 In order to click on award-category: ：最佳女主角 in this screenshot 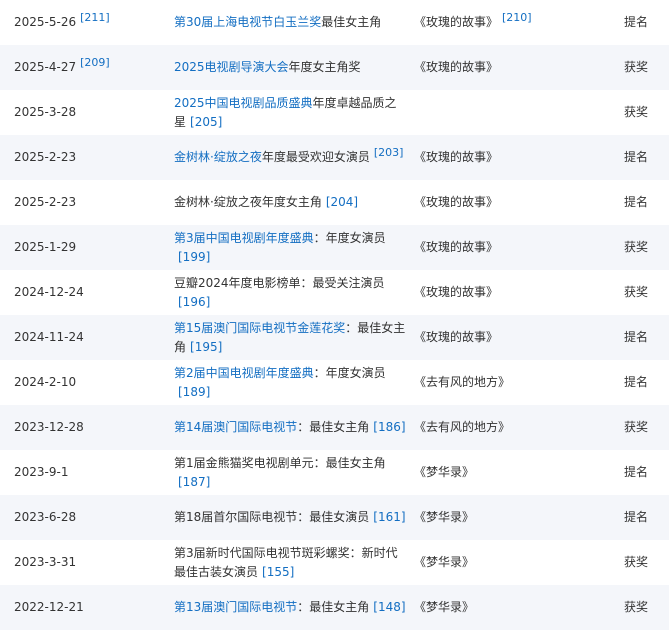, I will do `click(333, 607)`.